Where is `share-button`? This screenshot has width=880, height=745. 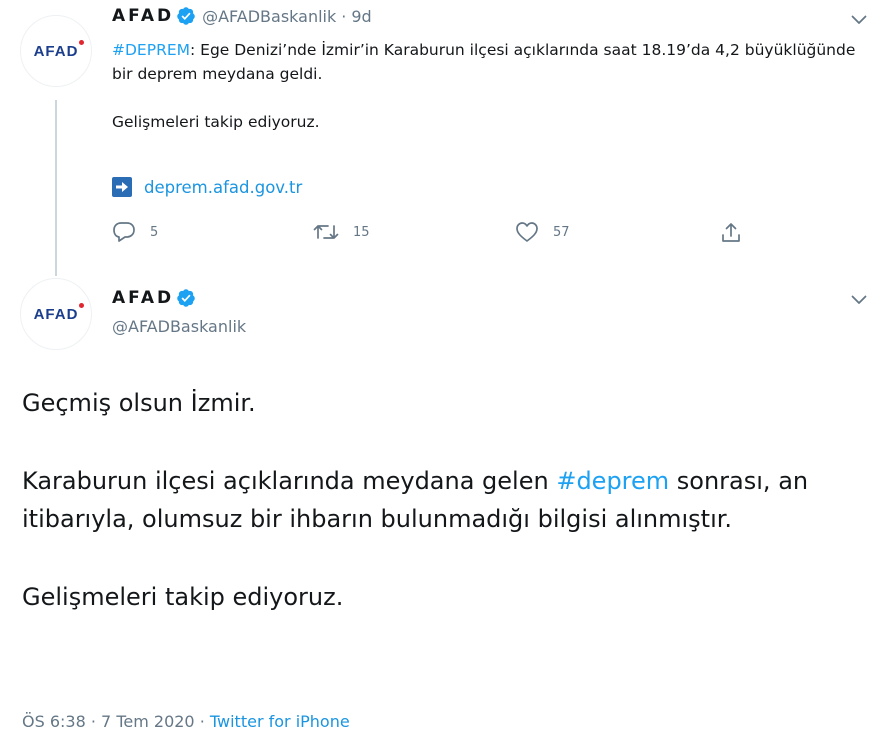 share-button is located at coordinates (738, 233).